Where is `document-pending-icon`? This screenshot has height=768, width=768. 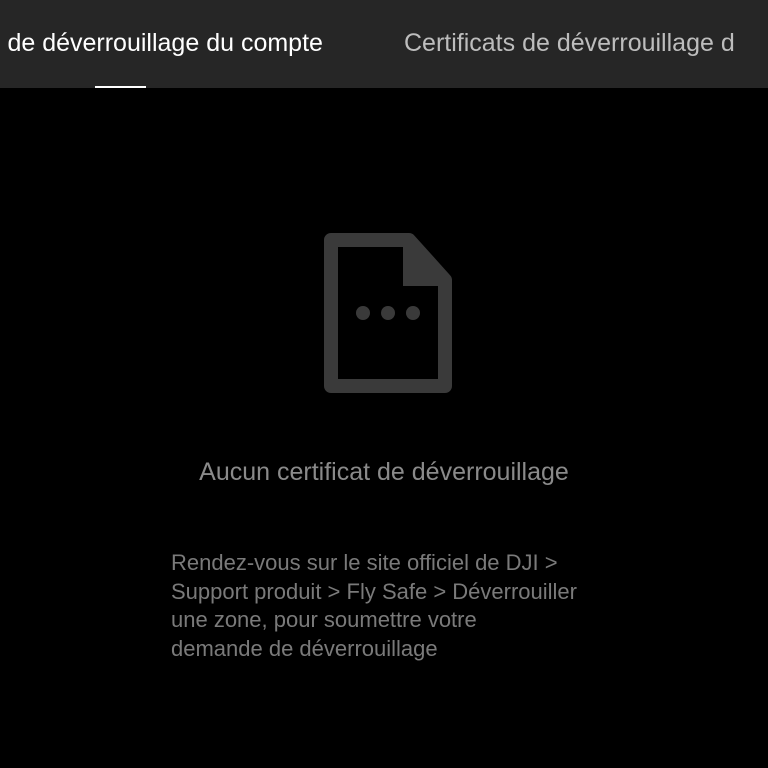
document-pending-icon is located at coordinates (388, 313).